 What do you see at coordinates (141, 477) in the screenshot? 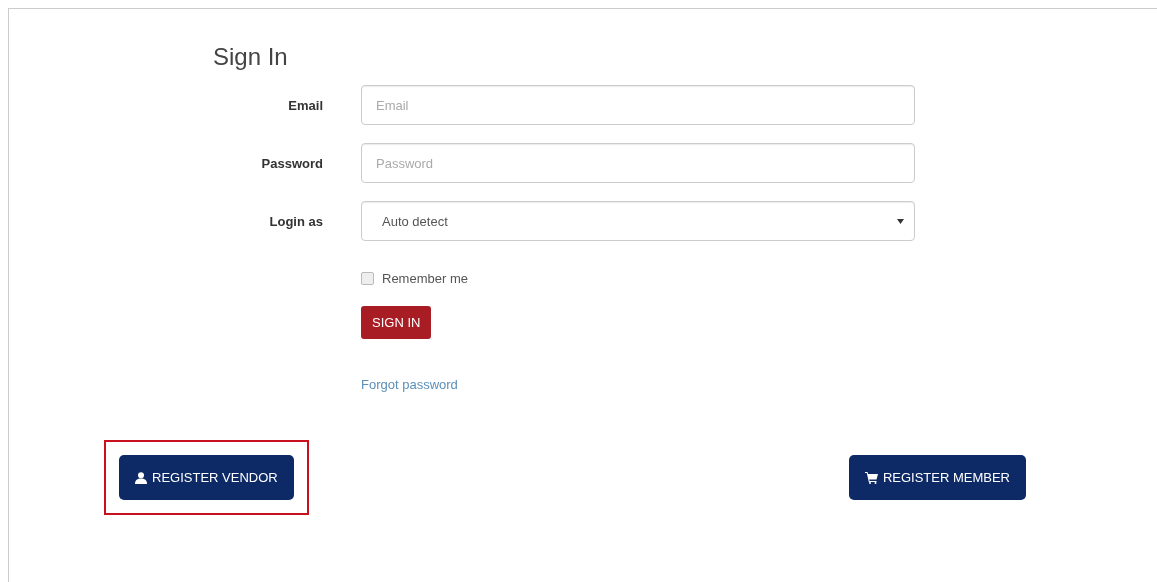
I see `person-icon` at bounding box center [141, 477].